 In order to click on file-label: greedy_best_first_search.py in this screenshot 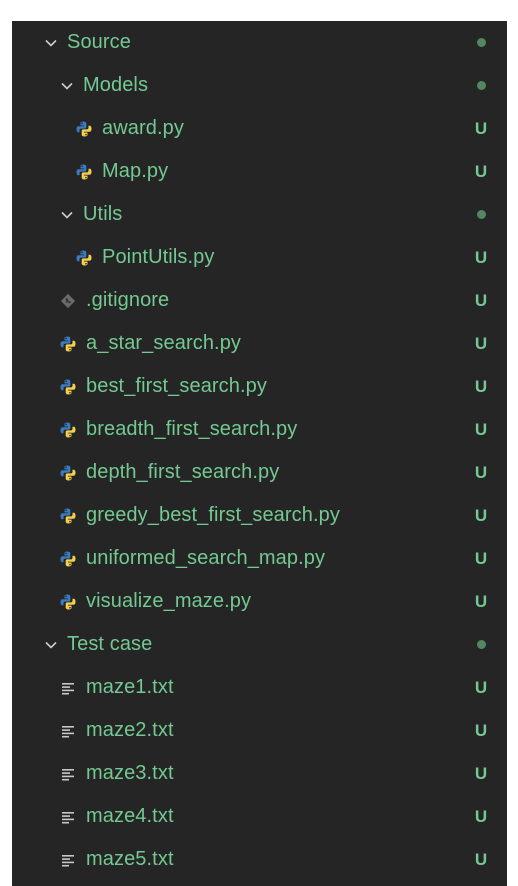, I will do `click(213, 515)`.